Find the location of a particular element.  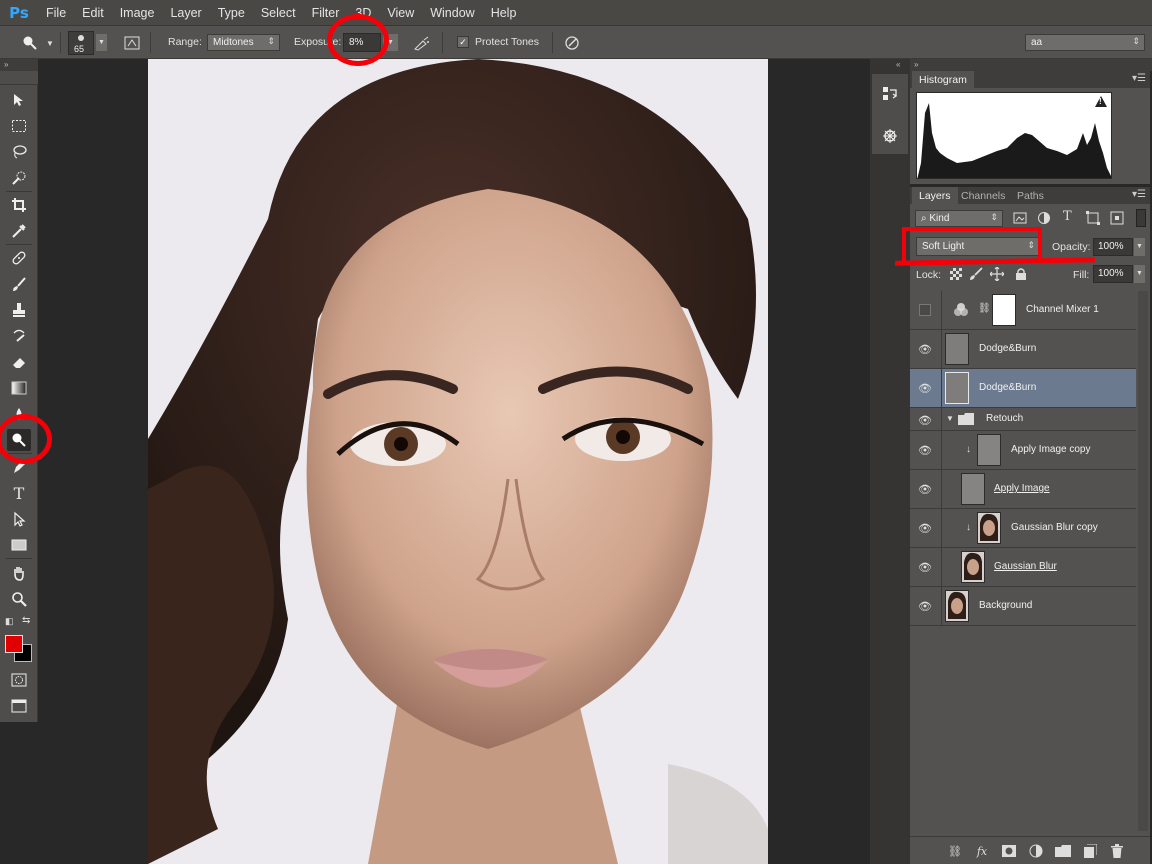

tablet-pressure-icon is located at coordinates (572, 42).